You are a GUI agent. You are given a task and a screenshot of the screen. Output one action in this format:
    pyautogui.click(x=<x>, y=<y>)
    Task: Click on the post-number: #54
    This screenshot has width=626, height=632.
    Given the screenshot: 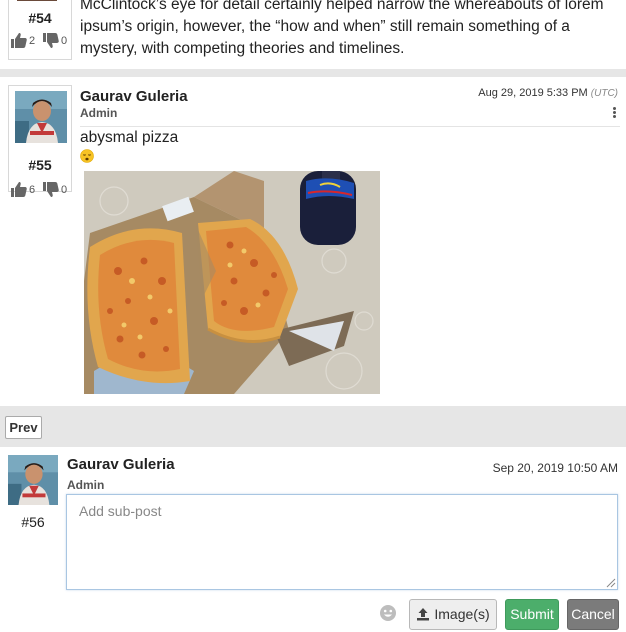 What is the action you would take?
    pyautogui.click(x=40, y=18)
    